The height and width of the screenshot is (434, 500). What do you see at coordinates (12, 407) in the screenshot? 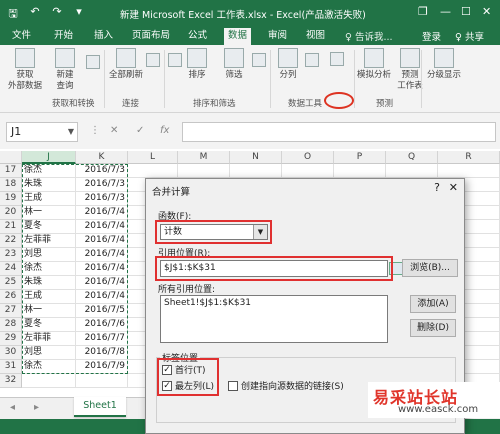
I see `prev-sheet-icon: ◂` at bounding box center [12, 407].